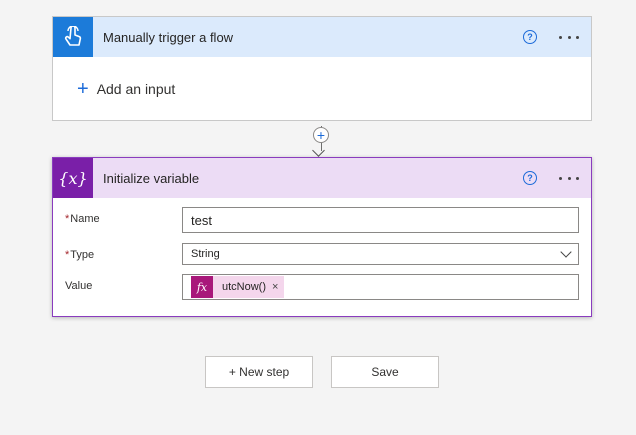 The width and height of the screenshot is (636, 435). I want to click on arrow-down-icon, so click(318, 150).